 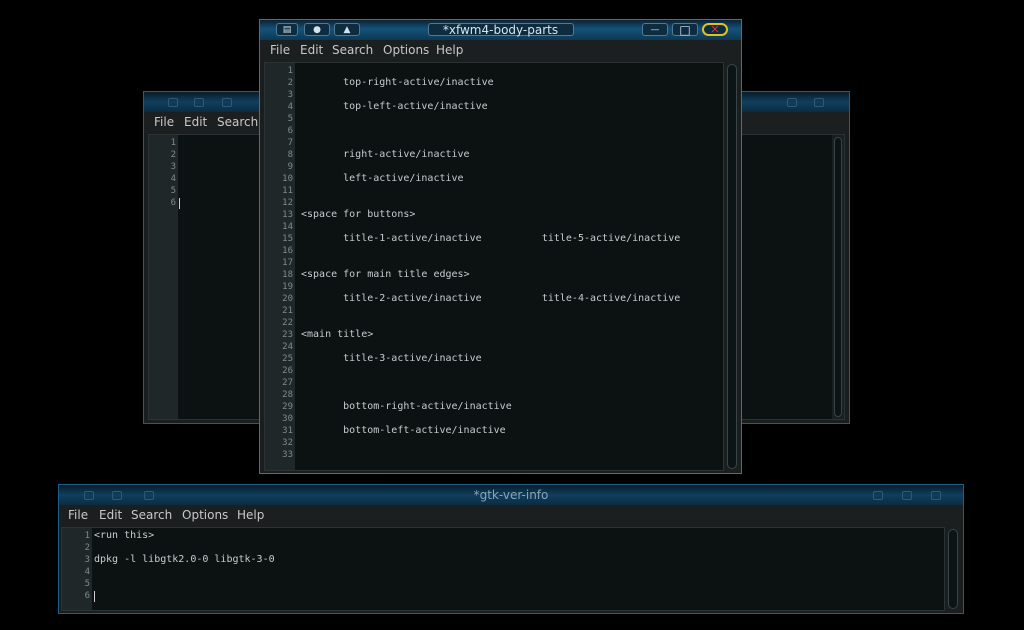 I want to click on back-left-menubar: File Edit Search, so click(x=208, y=122).